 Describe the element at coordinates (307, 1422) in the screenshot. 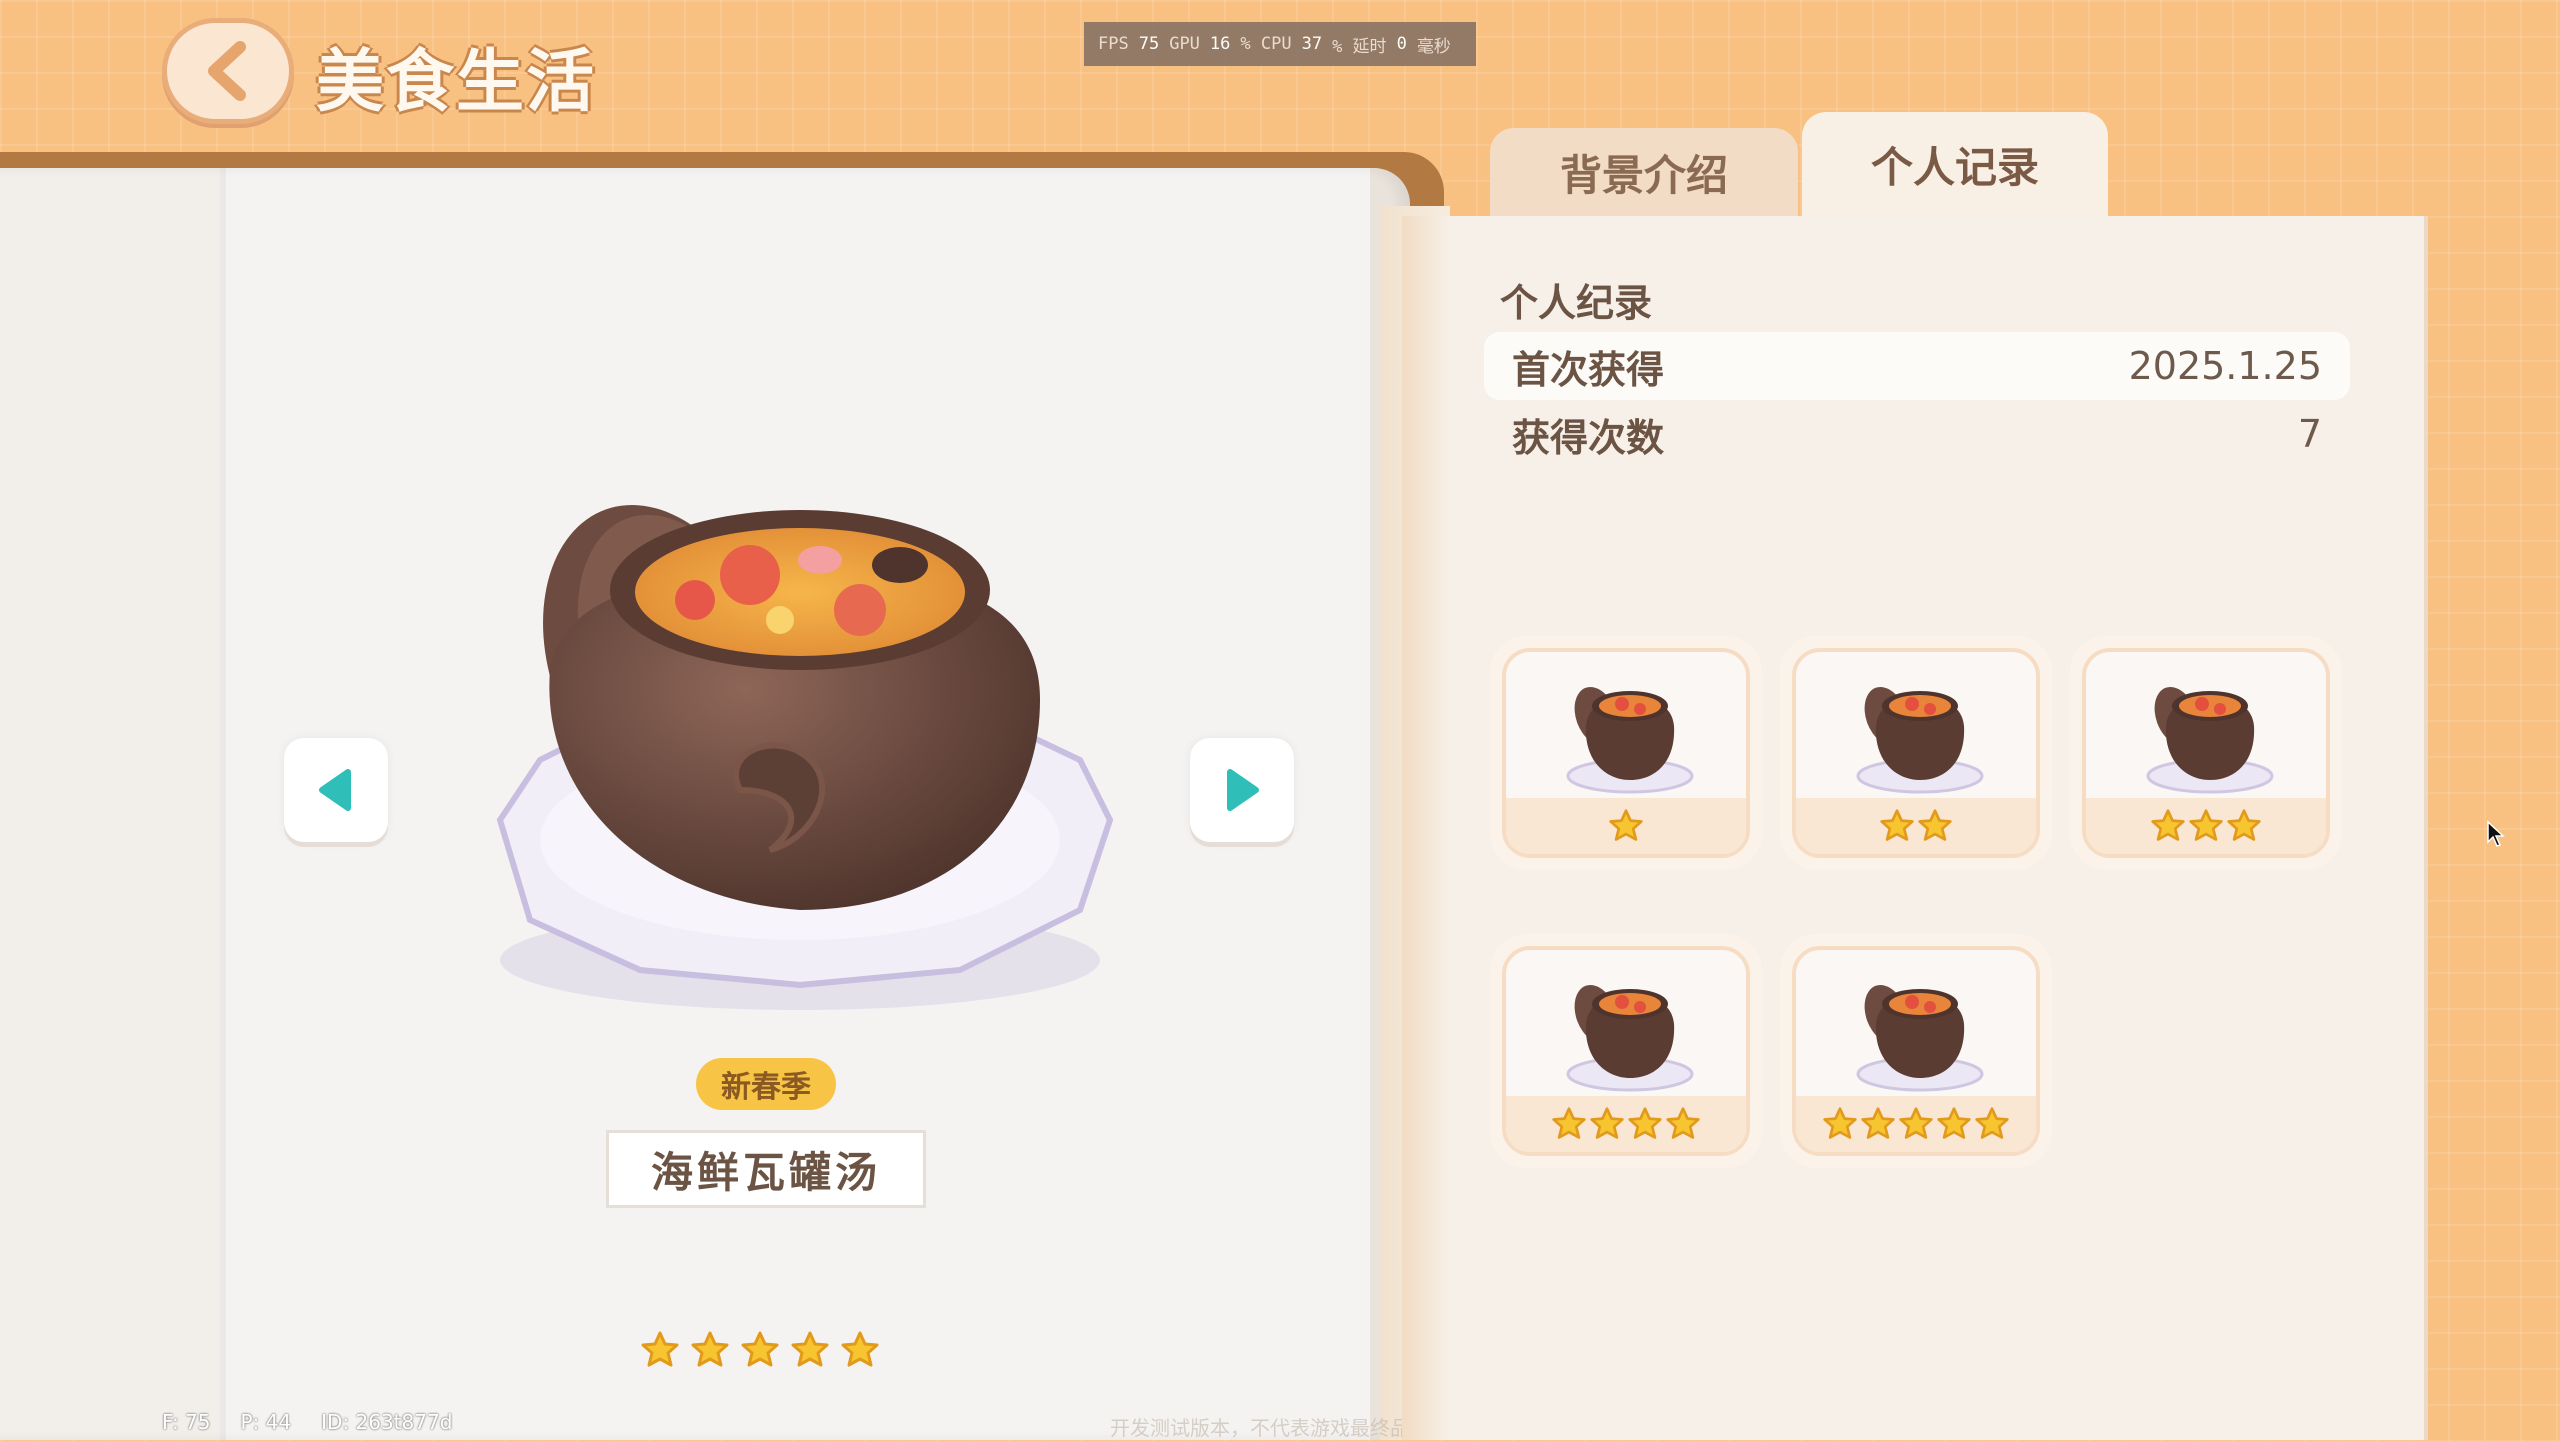

I see `debug-ids: F: 75 P: 44 ID: 263t877d` at that location.